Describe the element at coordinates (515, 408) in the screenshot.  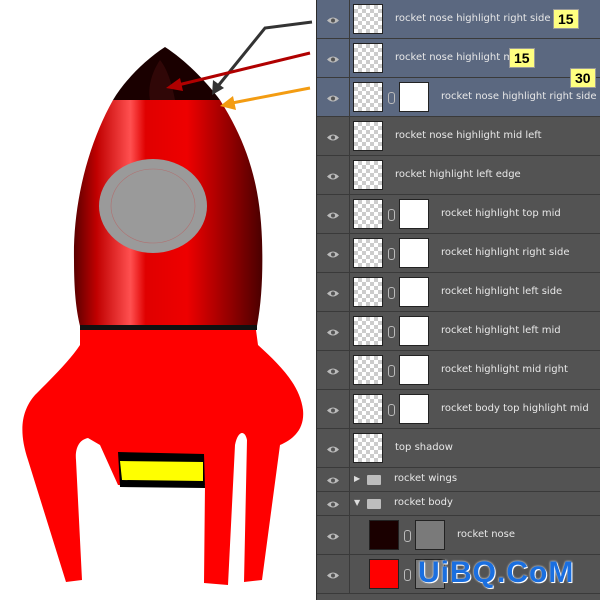
I see `layer-name: rocket body top highlight mid` at that location.